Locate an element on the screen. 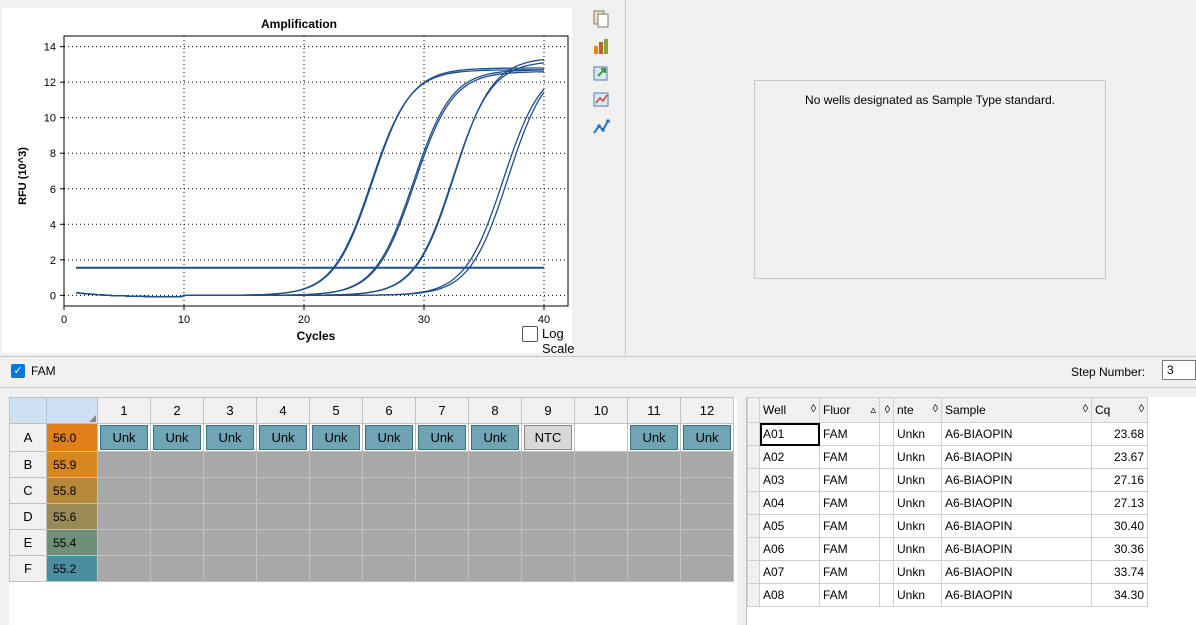 The height and width of the screenshot is (625, 1196). results-cell: 34.30 is located at coordinates (1119, 595).